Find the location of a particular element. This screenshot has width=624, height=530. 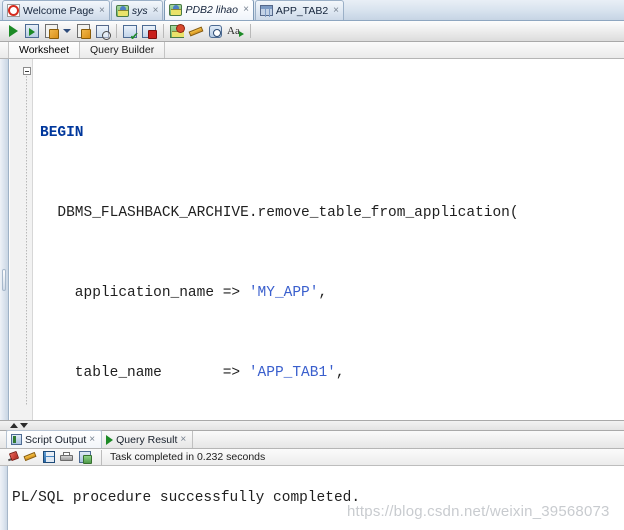

tab-label: Query Result is located at coordinates (147, 439).